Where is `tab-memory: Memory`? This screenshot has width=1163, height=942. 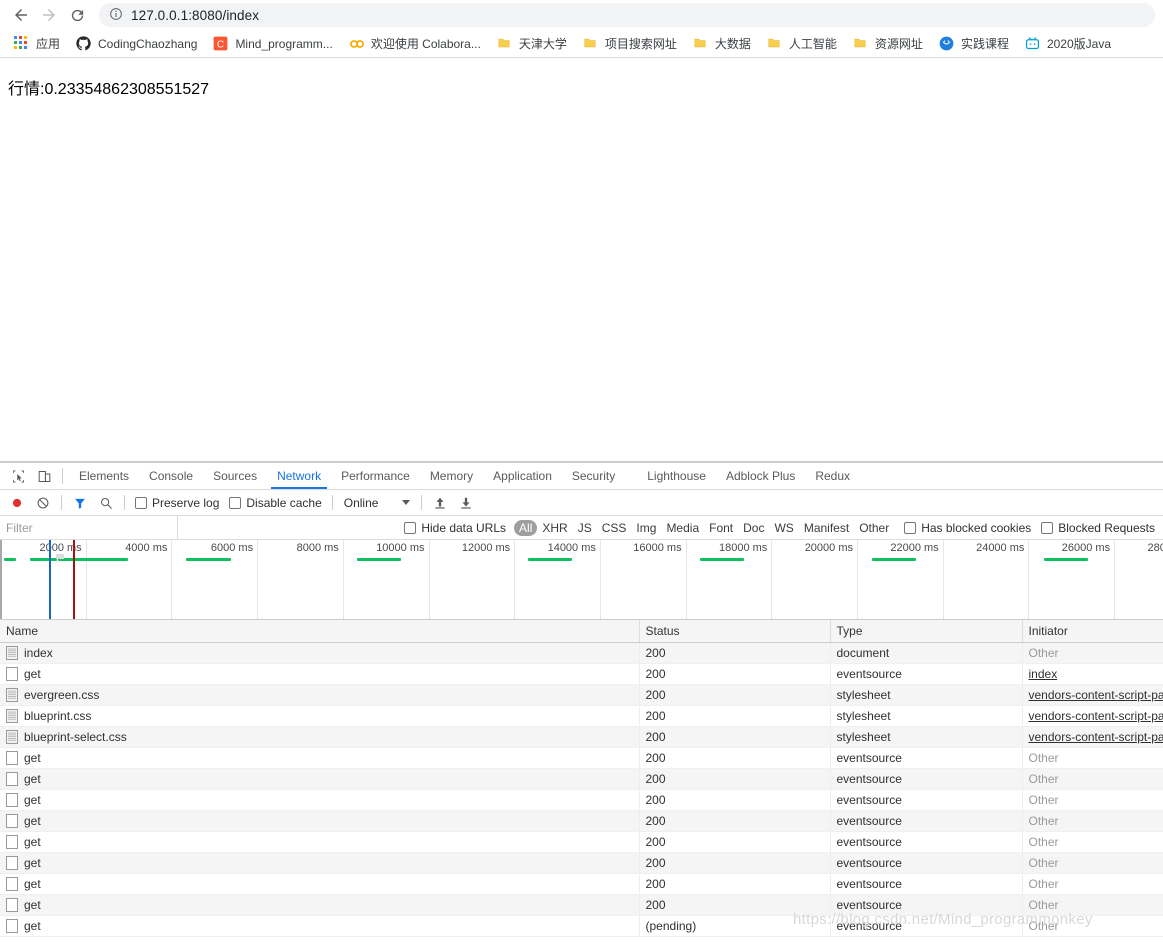 tab-memory: Memory is located at coordinates (451, 476).